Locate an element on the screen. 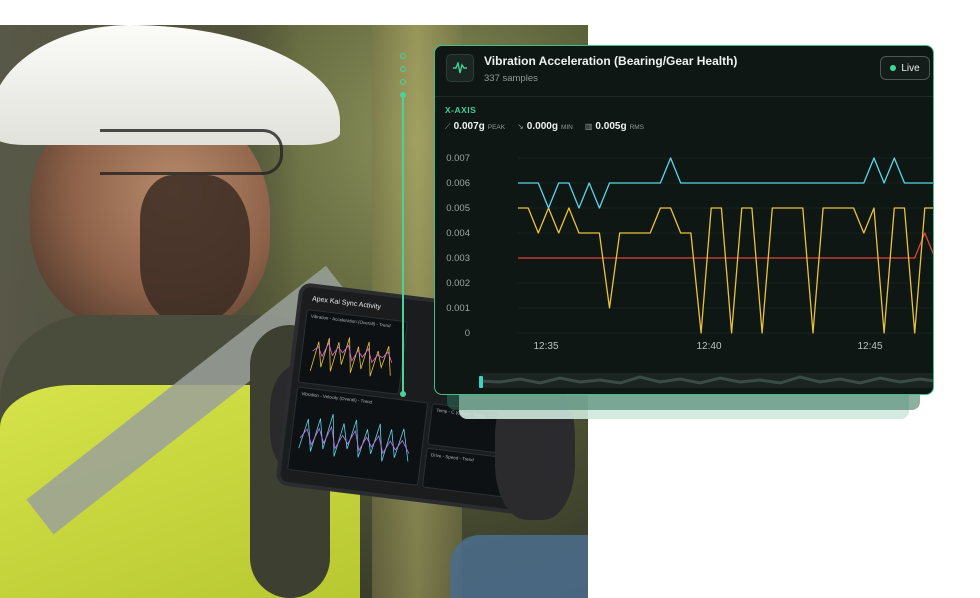  stat-min: ↘ 0.000g MIN is located at coordinates (545, 126).